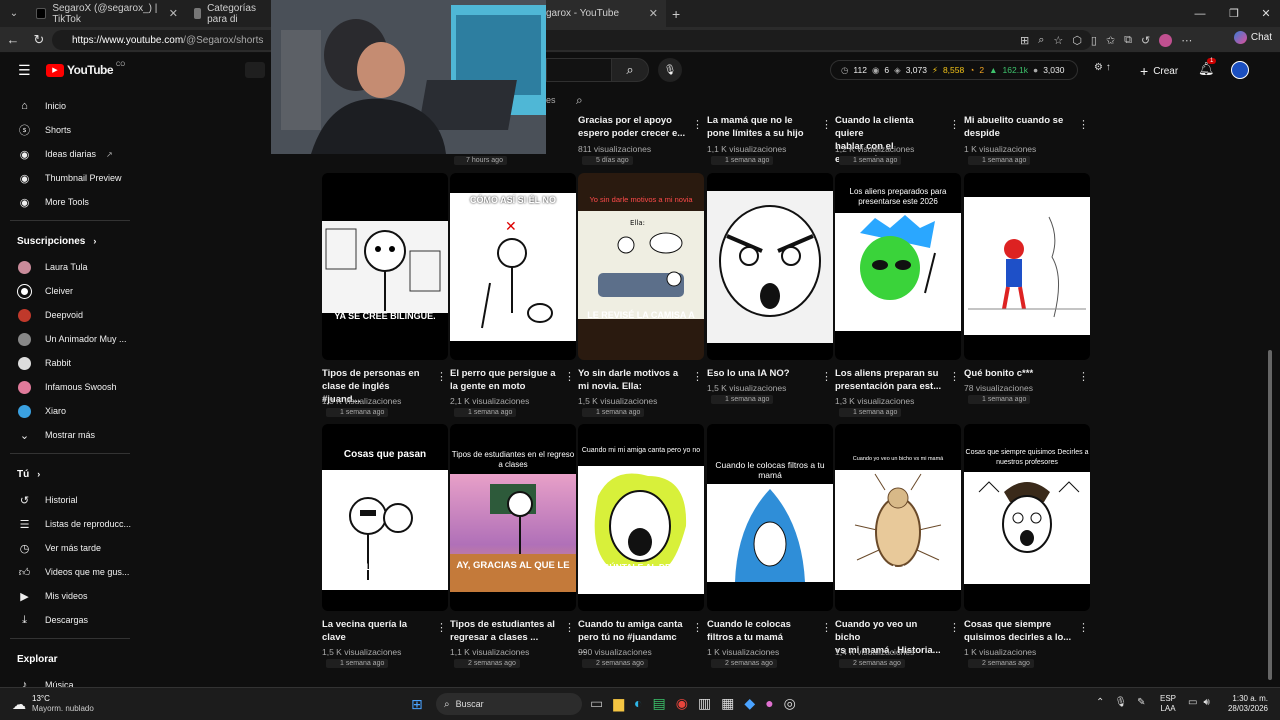 The width and height of the screenshot is (1280, 720). I want to click on sidebar-item-my-videos: ▶ Mis videos, so click(70, 596).